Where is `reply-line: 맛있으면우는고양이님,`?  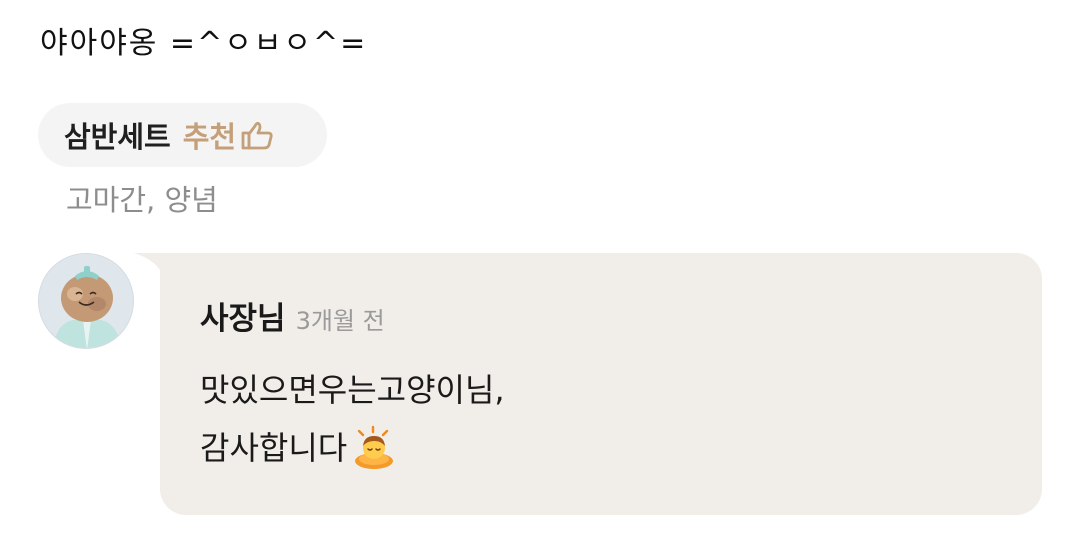
reply-line: 맛있으면우는고양이님, is located at coordinates (352, 390).